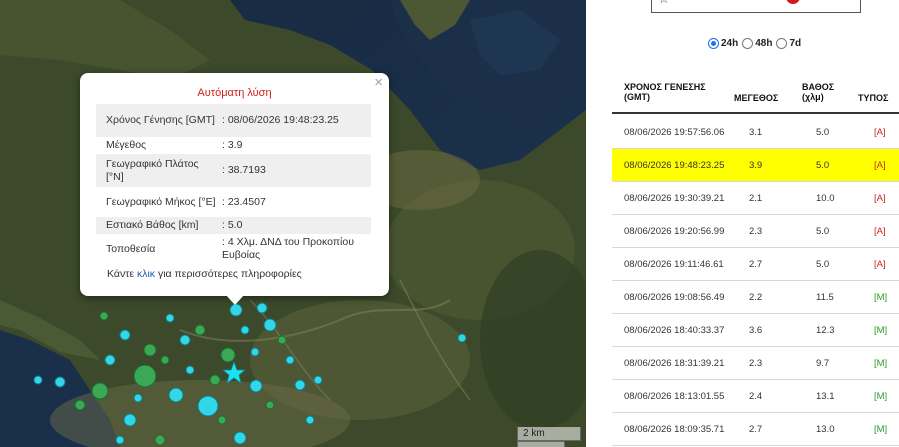  Describe the element at coordinates (825, 396) in the screenshot. I see `cell-depth: 13.1` at that location.